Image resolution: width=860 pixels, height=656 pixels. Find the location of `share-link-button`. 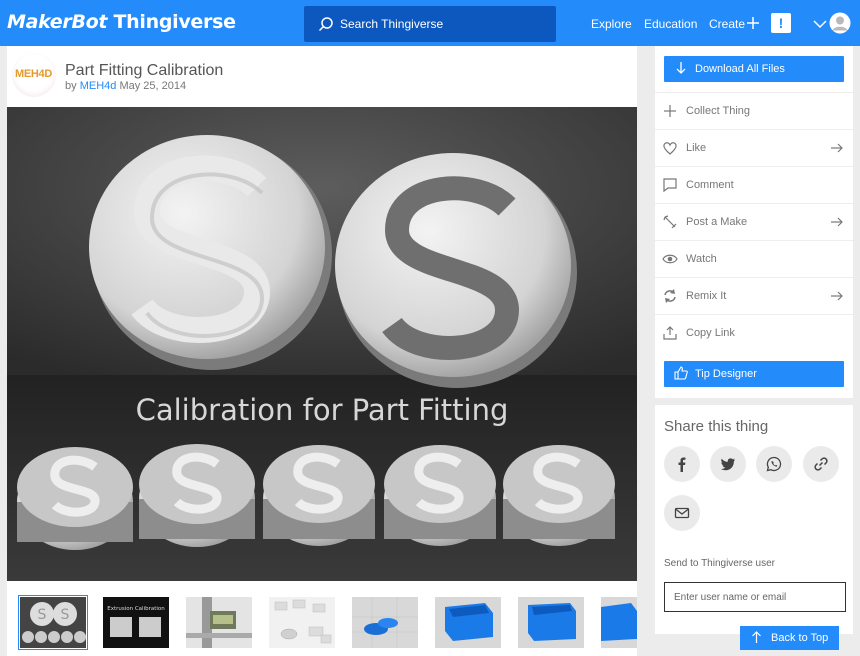

share-link-button is located at coordinates (821, 464).